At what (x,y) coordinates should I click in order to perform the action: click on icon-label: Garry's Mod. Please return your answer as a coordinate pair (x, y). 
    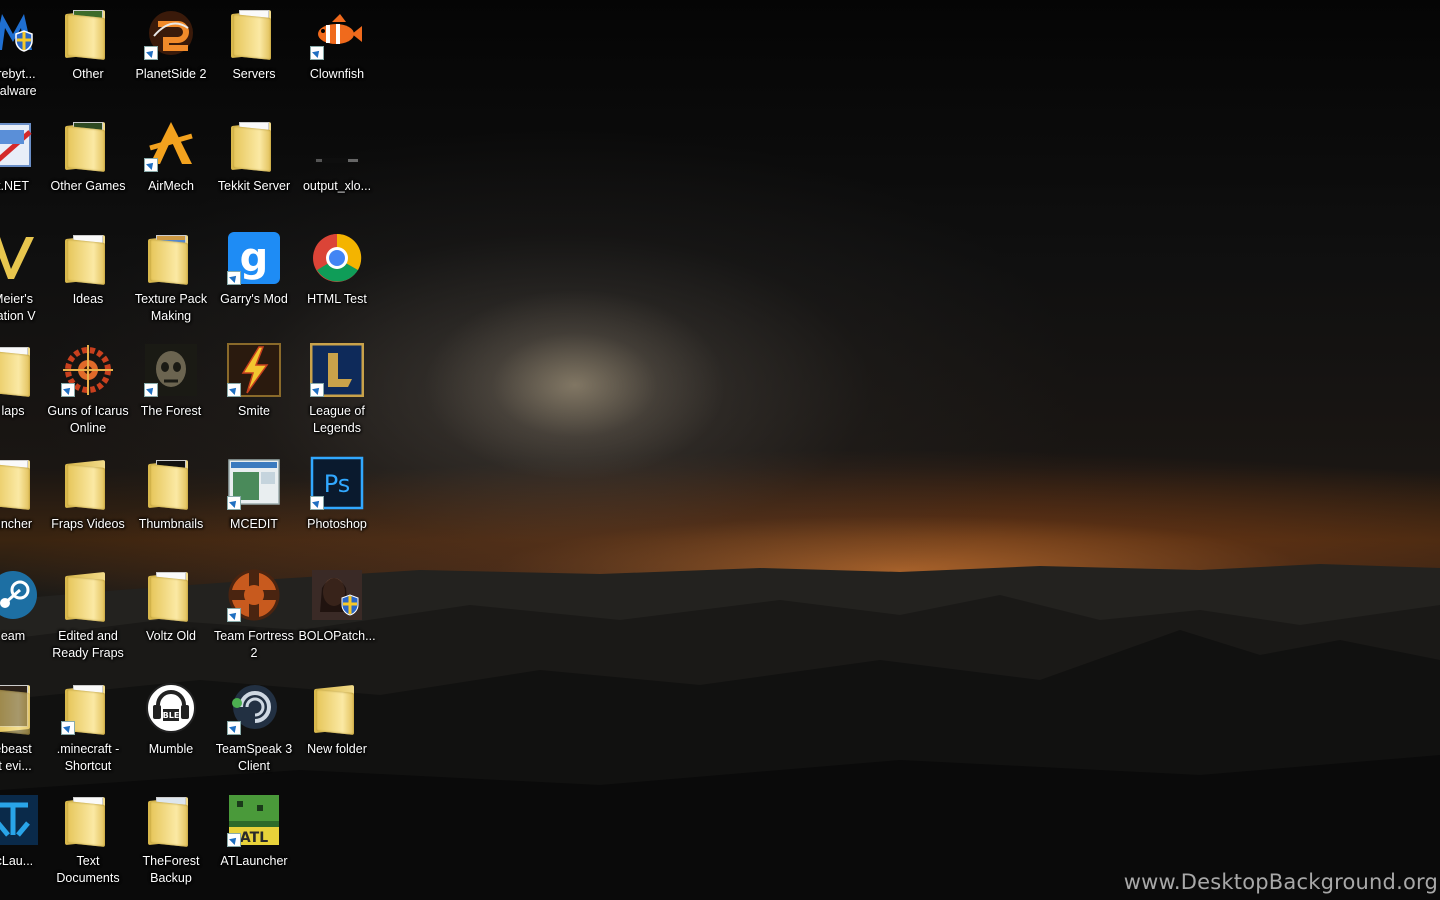
    Looking at the image, I should click on (254, 299).